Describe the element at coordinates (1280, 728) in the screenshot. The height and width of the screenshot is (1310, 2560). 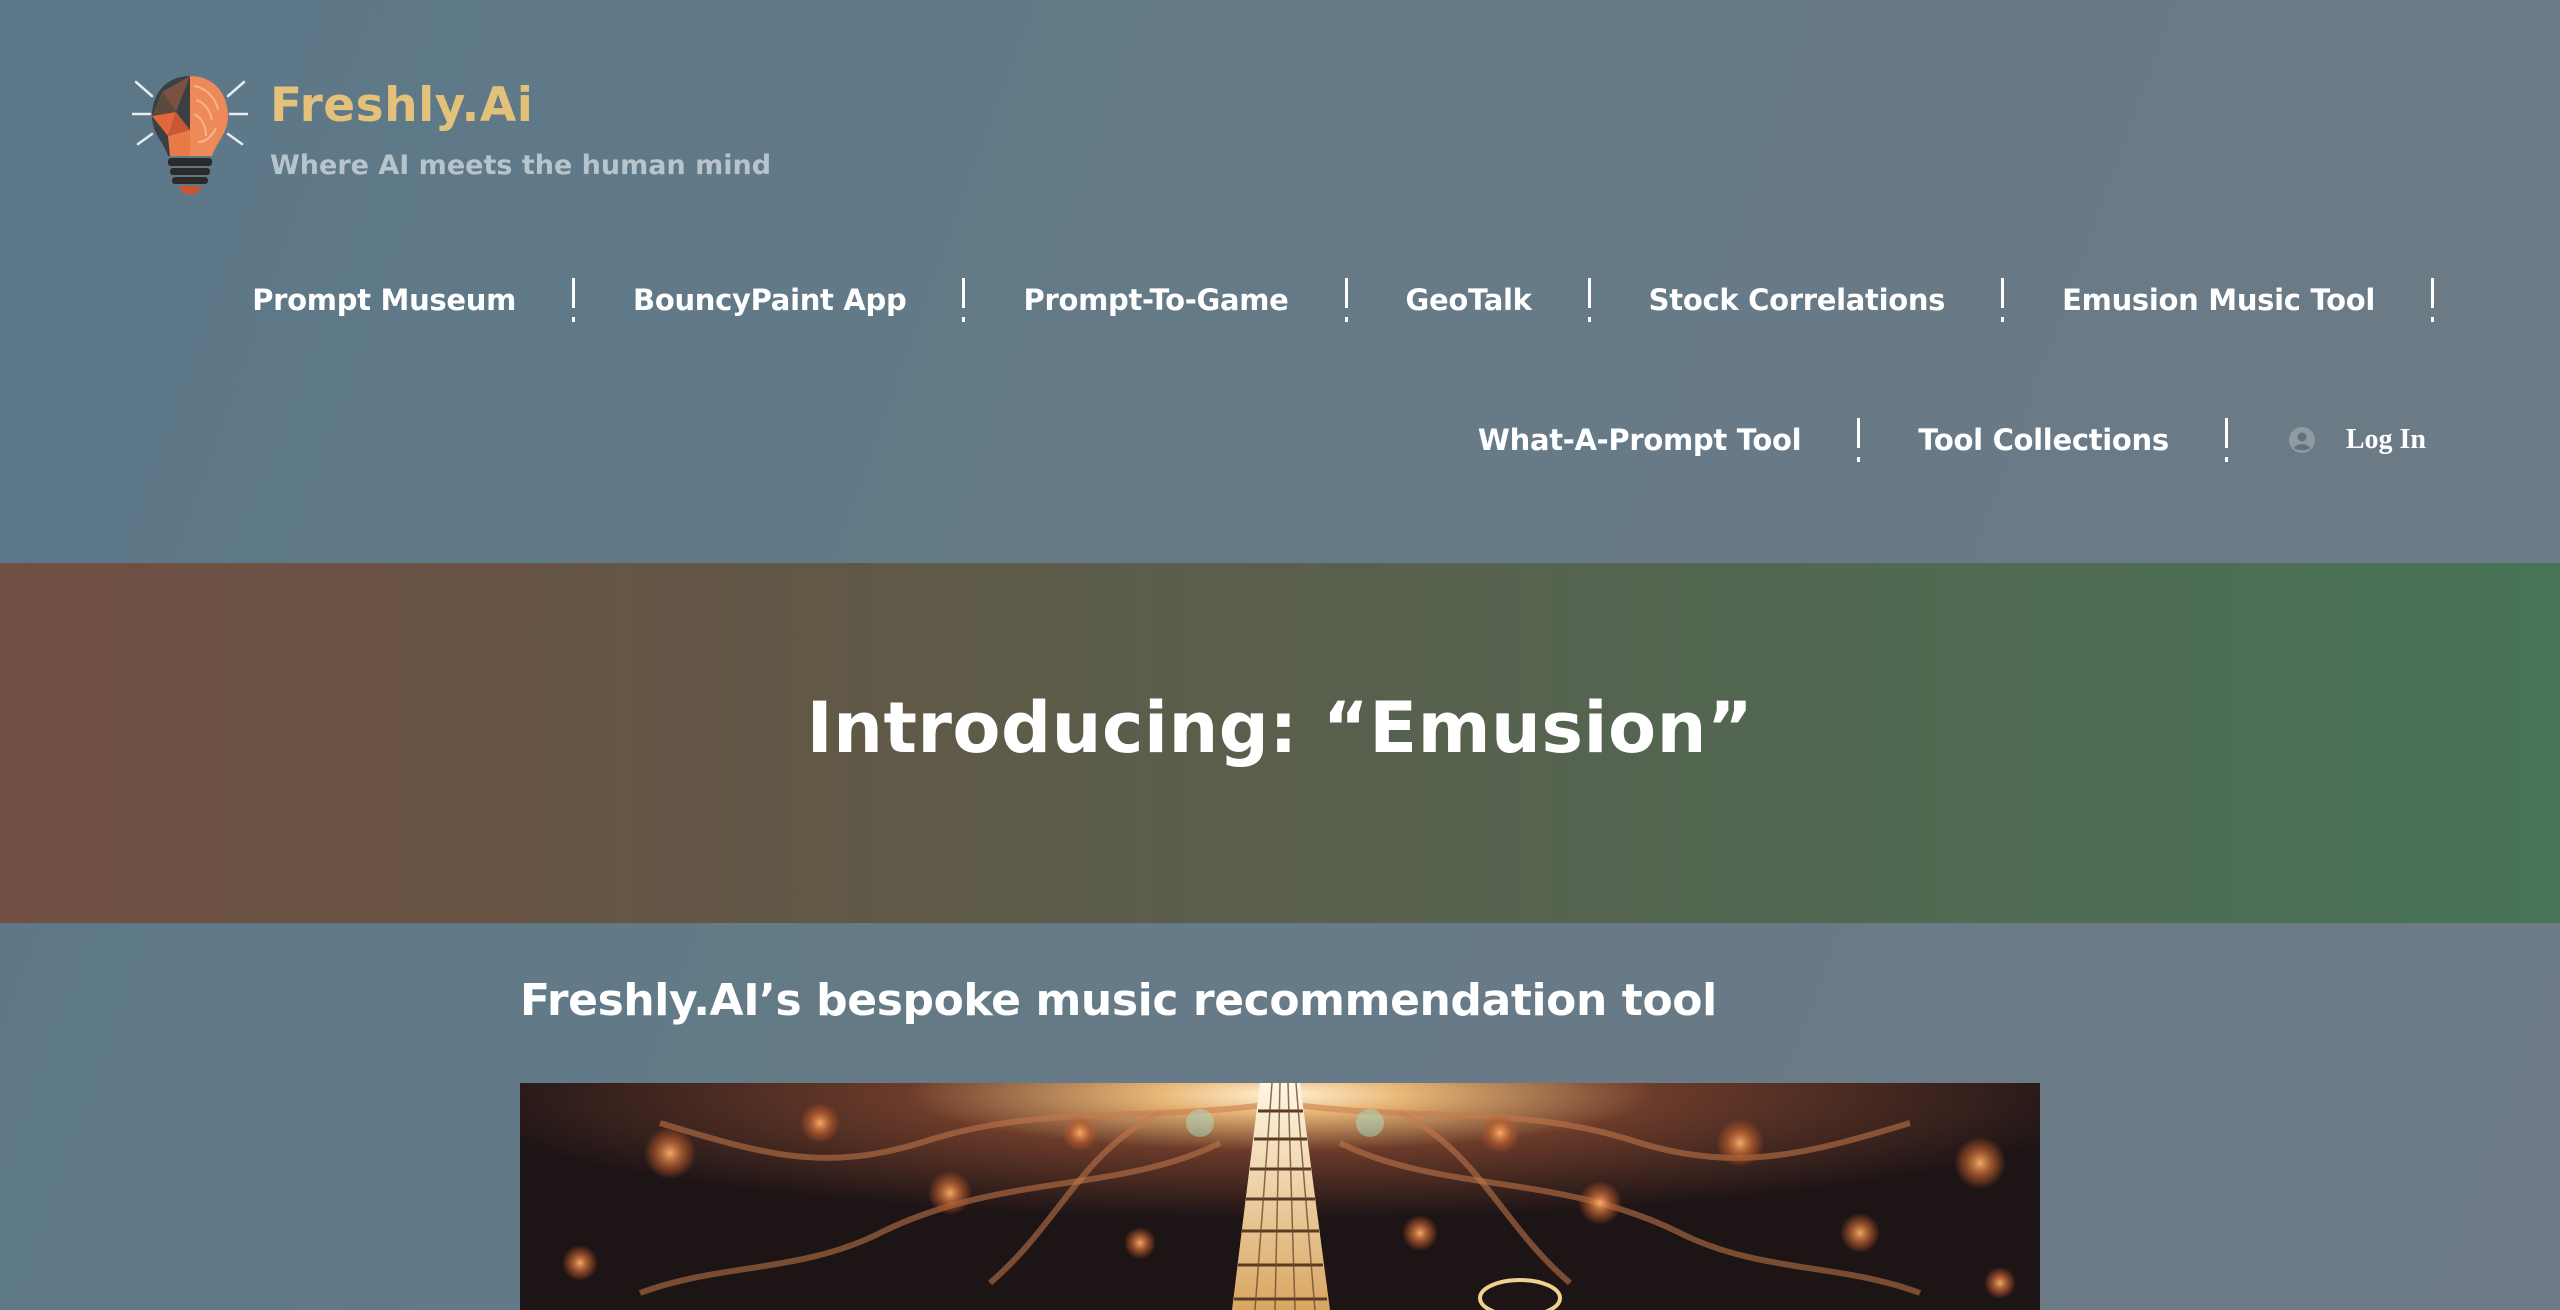
I see `hero-title: Introducing: “Emusion”` at that location.